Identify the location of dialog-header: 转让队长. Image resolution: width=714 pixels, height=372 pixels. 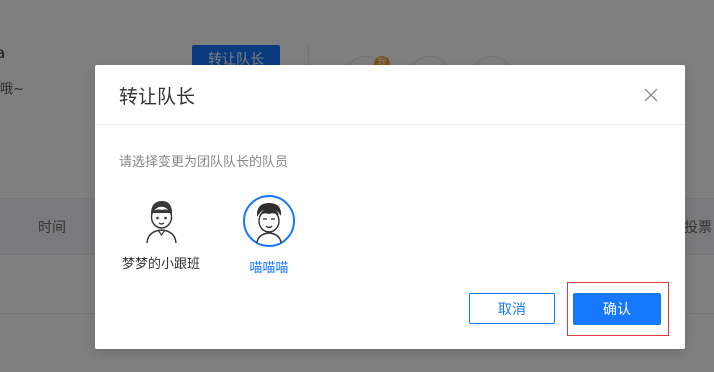
(390, 95).